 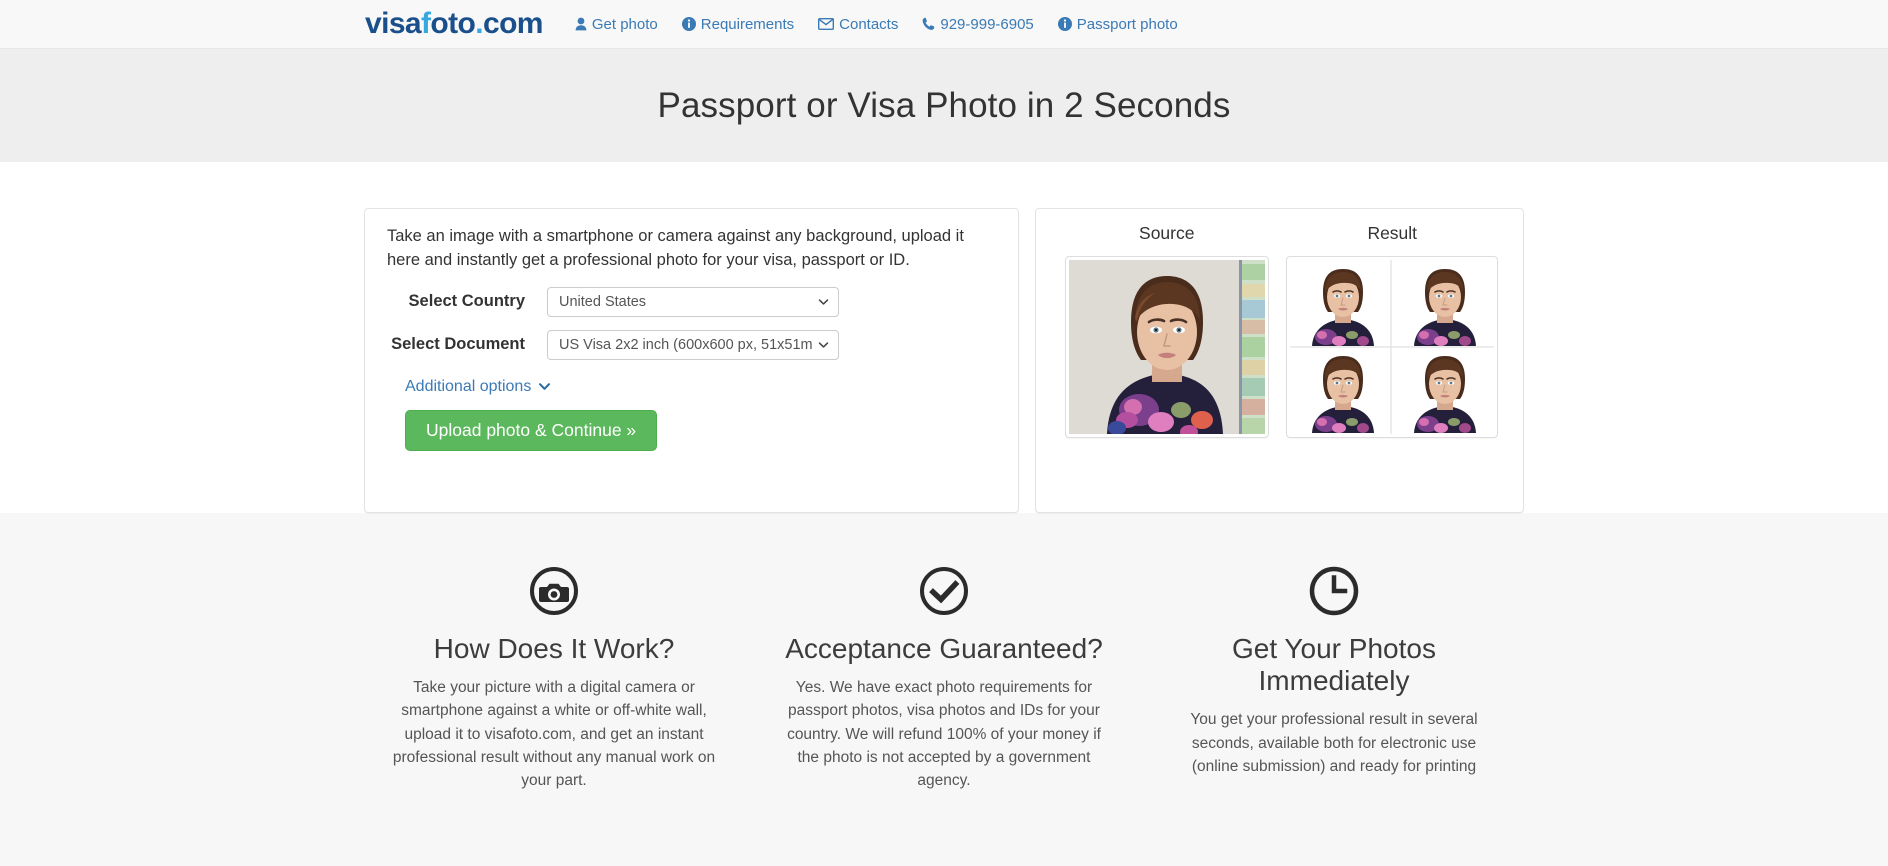 I want to click on source-title: Source, so click(x=1167, y=233).